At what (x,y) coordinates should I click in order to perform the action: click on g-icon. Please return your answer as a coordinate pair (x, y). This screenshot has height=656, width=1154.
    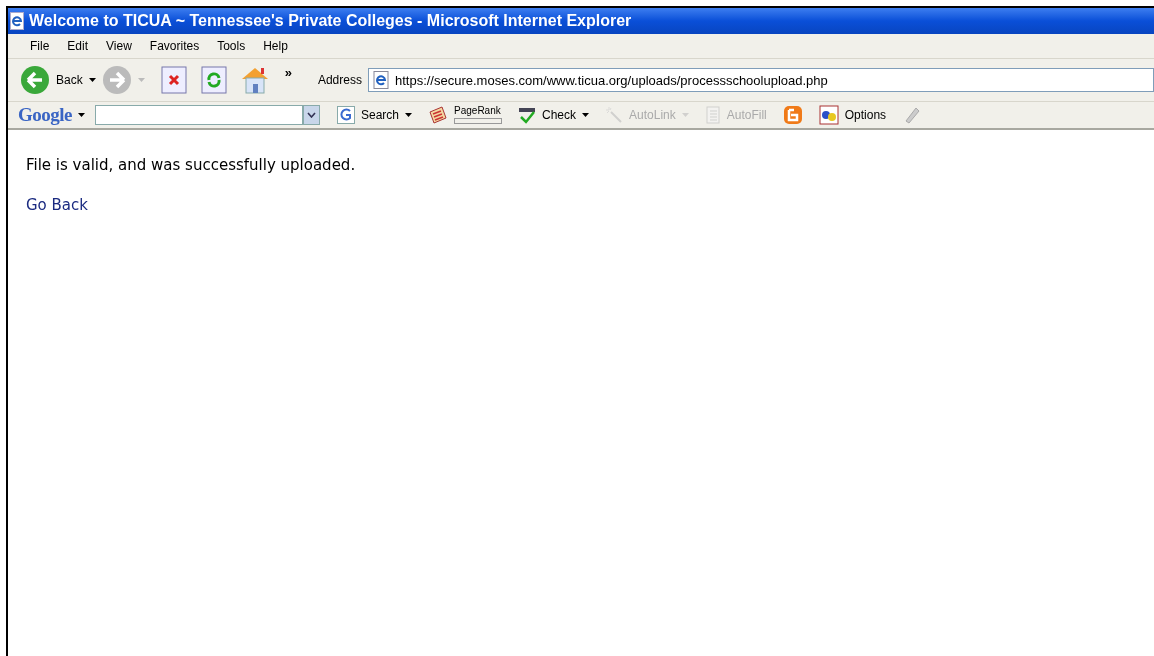
    Looking at the image, I should click on (346, 115).